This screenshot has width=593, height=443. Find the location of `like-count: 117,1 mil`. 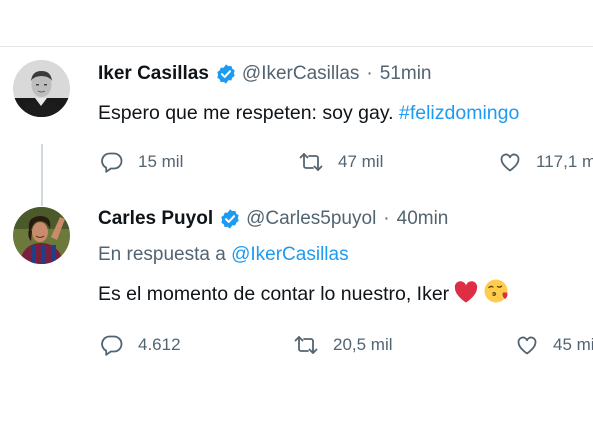

like-count: 117,1 mil is located at coordinates (564, 161).